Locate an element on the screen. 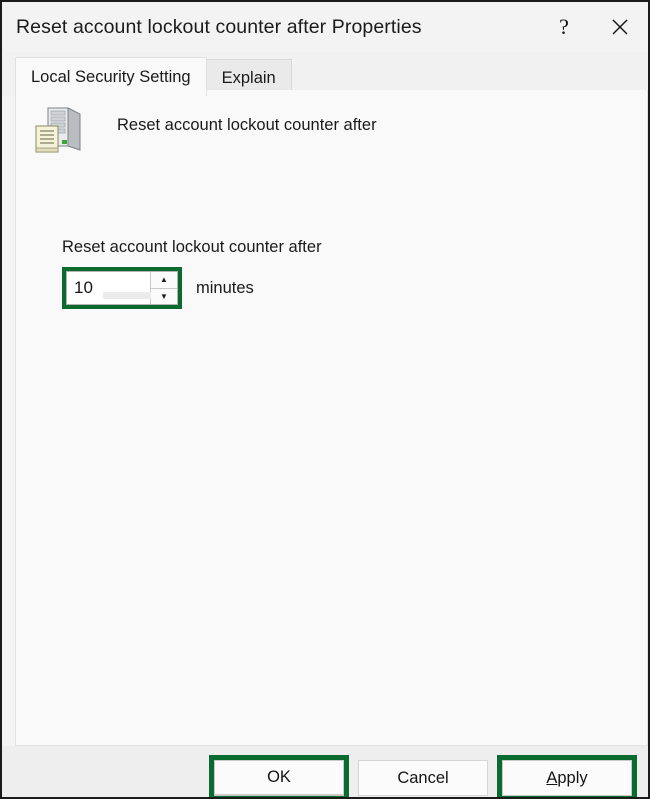 Image resolution: width=650 pixels, height=799 pixels. cancel-button: Cancel is located at coordinates (423, 778).